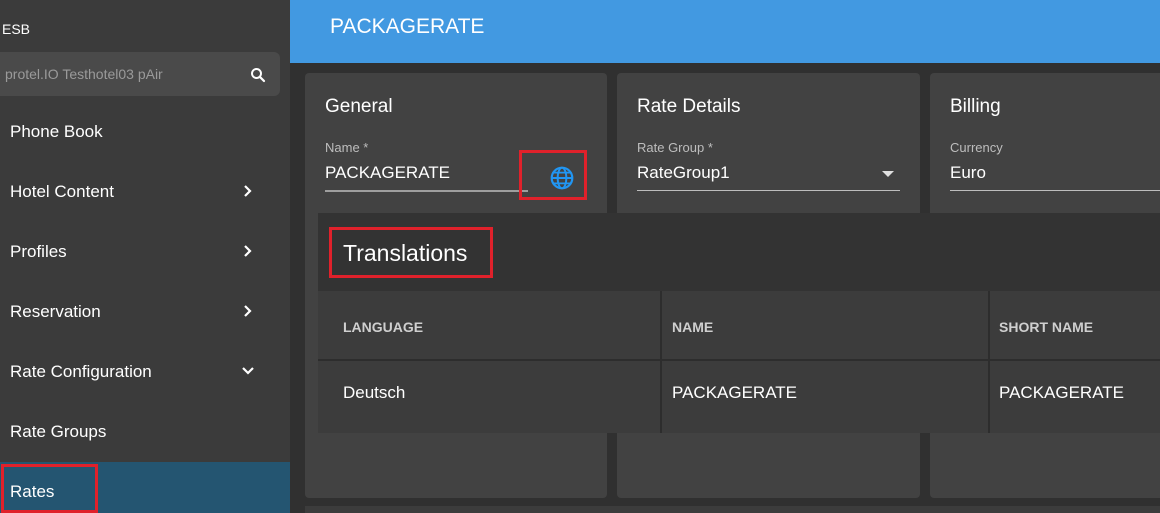 The image size is (1160, 513). What do you see at coordinates (1046, 327) in the screenshot?
I see `column-header-label: SHORT NAME` at bounding box center [1046, 327].